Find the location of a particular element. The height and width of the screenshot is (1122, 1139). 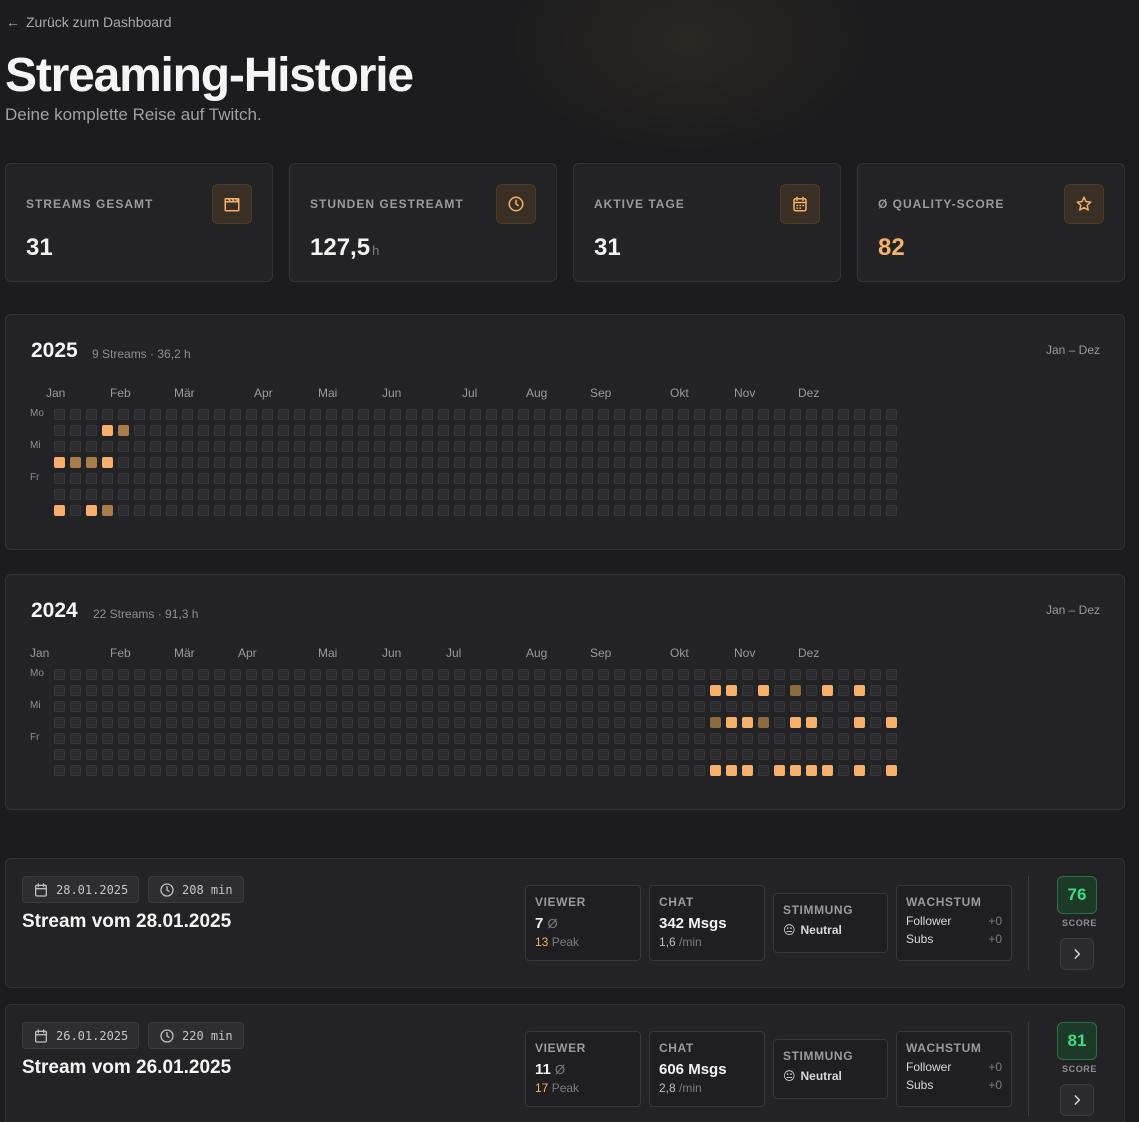

open-stream-button is located at coordinates (1077, 1100).